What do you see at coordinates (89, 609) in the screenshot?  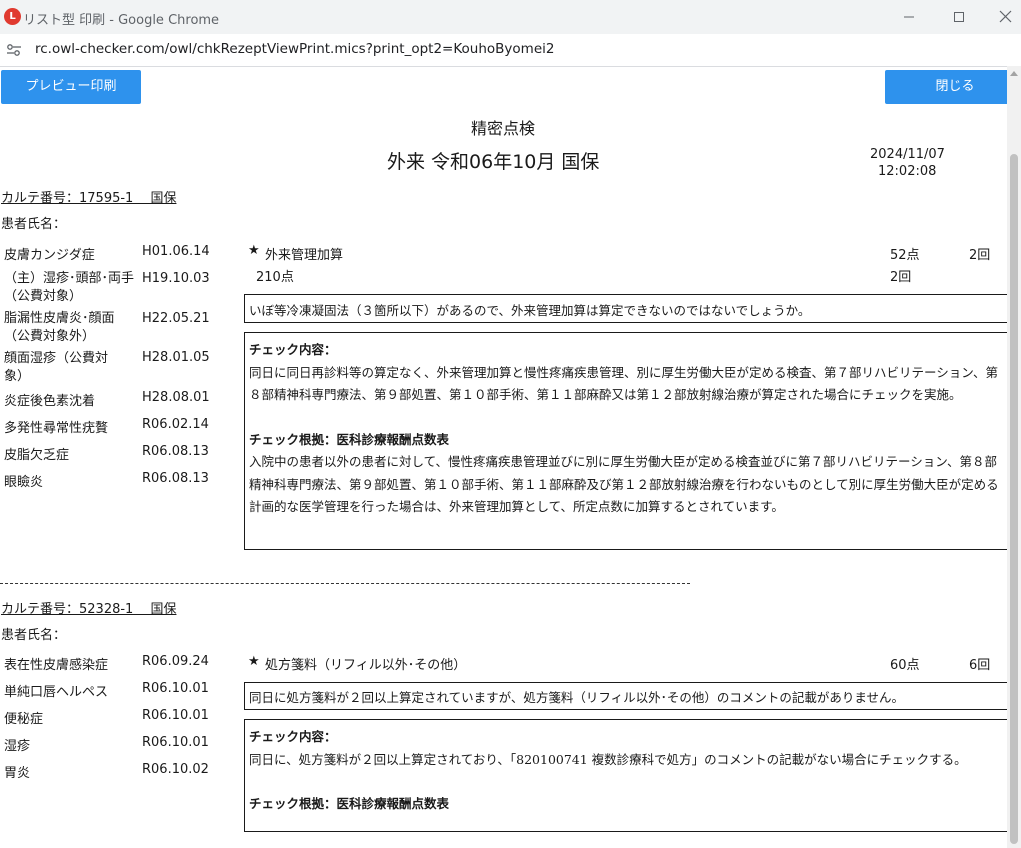 I see `karte-number: カルテ番号：52328-1 国保` at bounding box center [89, 609].